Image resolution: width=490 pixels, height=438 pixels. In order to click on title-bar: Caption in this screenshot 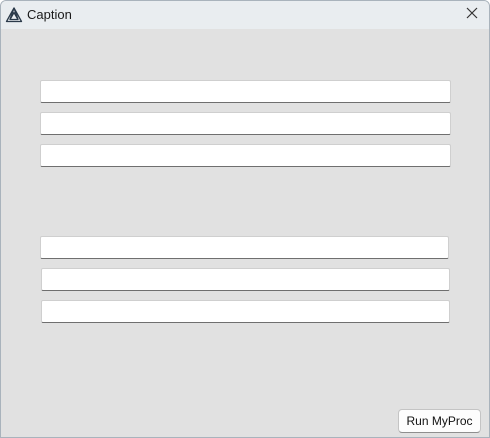, I will do `click(245, 15)`.